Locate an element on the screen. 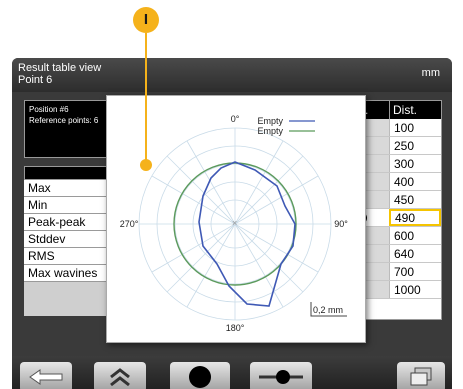 The height and width of the screenshot is (389, 463). pages-icon is located at coordinates (421, 376).